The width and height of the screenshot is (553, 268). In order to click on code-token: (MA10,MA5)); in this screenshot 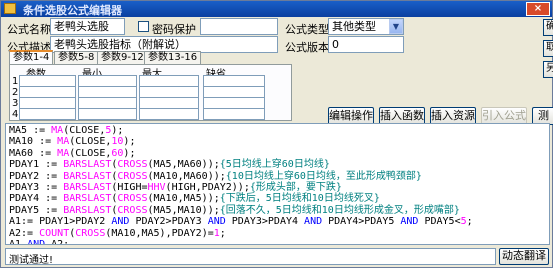, I will do `click(183, 199)`.